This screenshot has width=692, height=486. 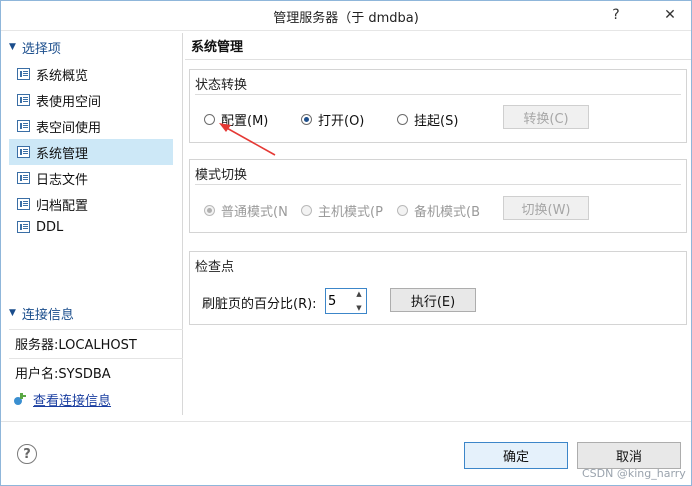 I want to click on options-header-label: 选择项, so click(x=41, y=49).